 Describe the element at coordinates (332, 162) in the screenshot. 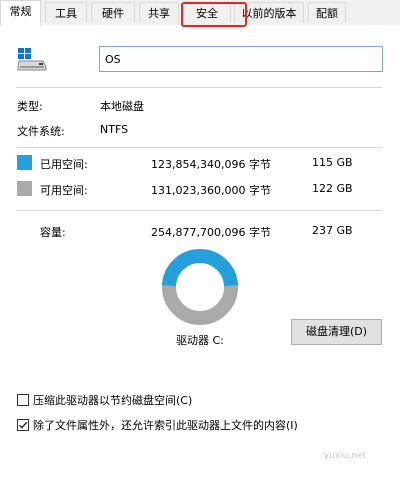

I see `used-space-size: 115 GB` at that location.